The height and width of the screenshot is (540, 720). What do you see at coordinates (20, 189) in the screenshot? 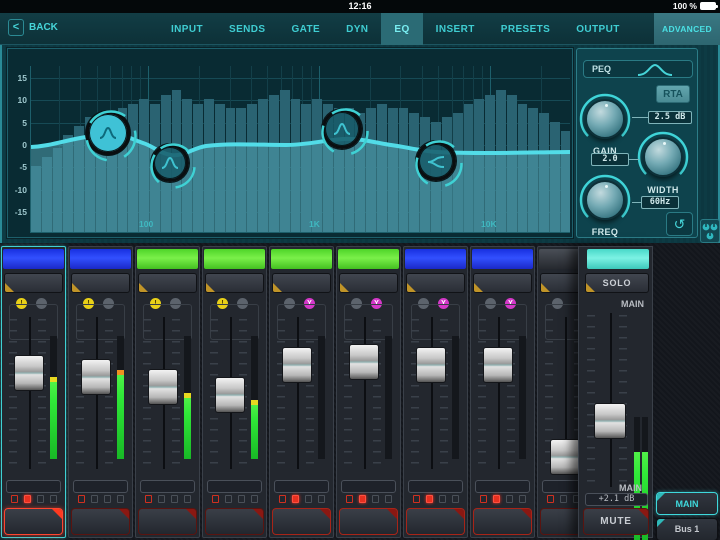
I see `eq-y-tick: -10` at bounding box center [20, 189].